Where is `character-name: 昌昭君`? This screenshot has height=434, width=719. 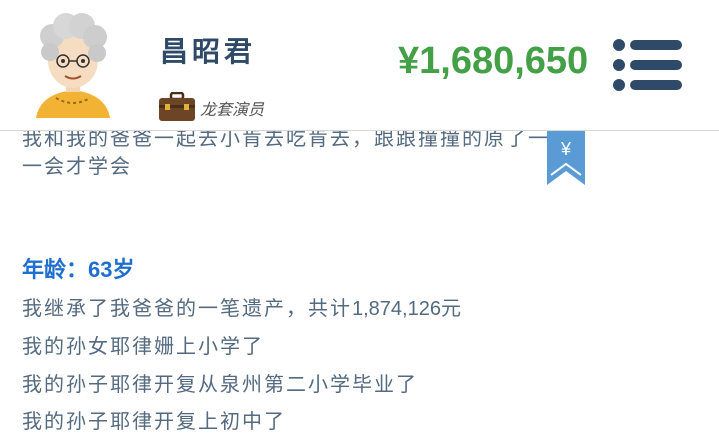 character-name: 昌昭君 is located at coordinates (208, 51).